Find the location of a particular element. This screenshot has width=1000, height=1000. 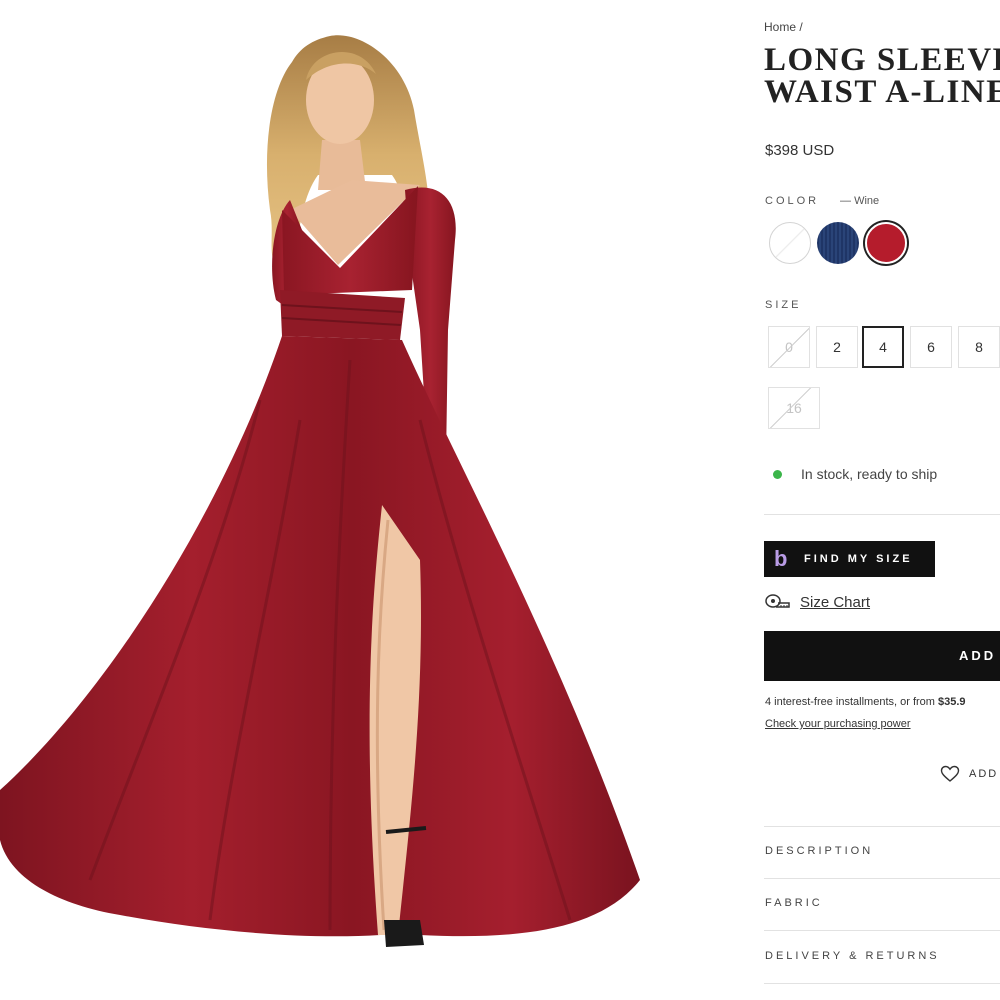

add-to-bag-label: ADD is located at coordinates (978, 655).